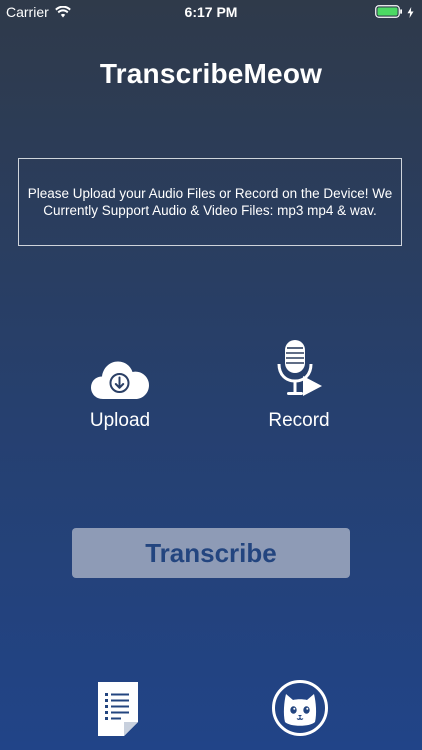  I want to click on documents-button, so click(118, 708).